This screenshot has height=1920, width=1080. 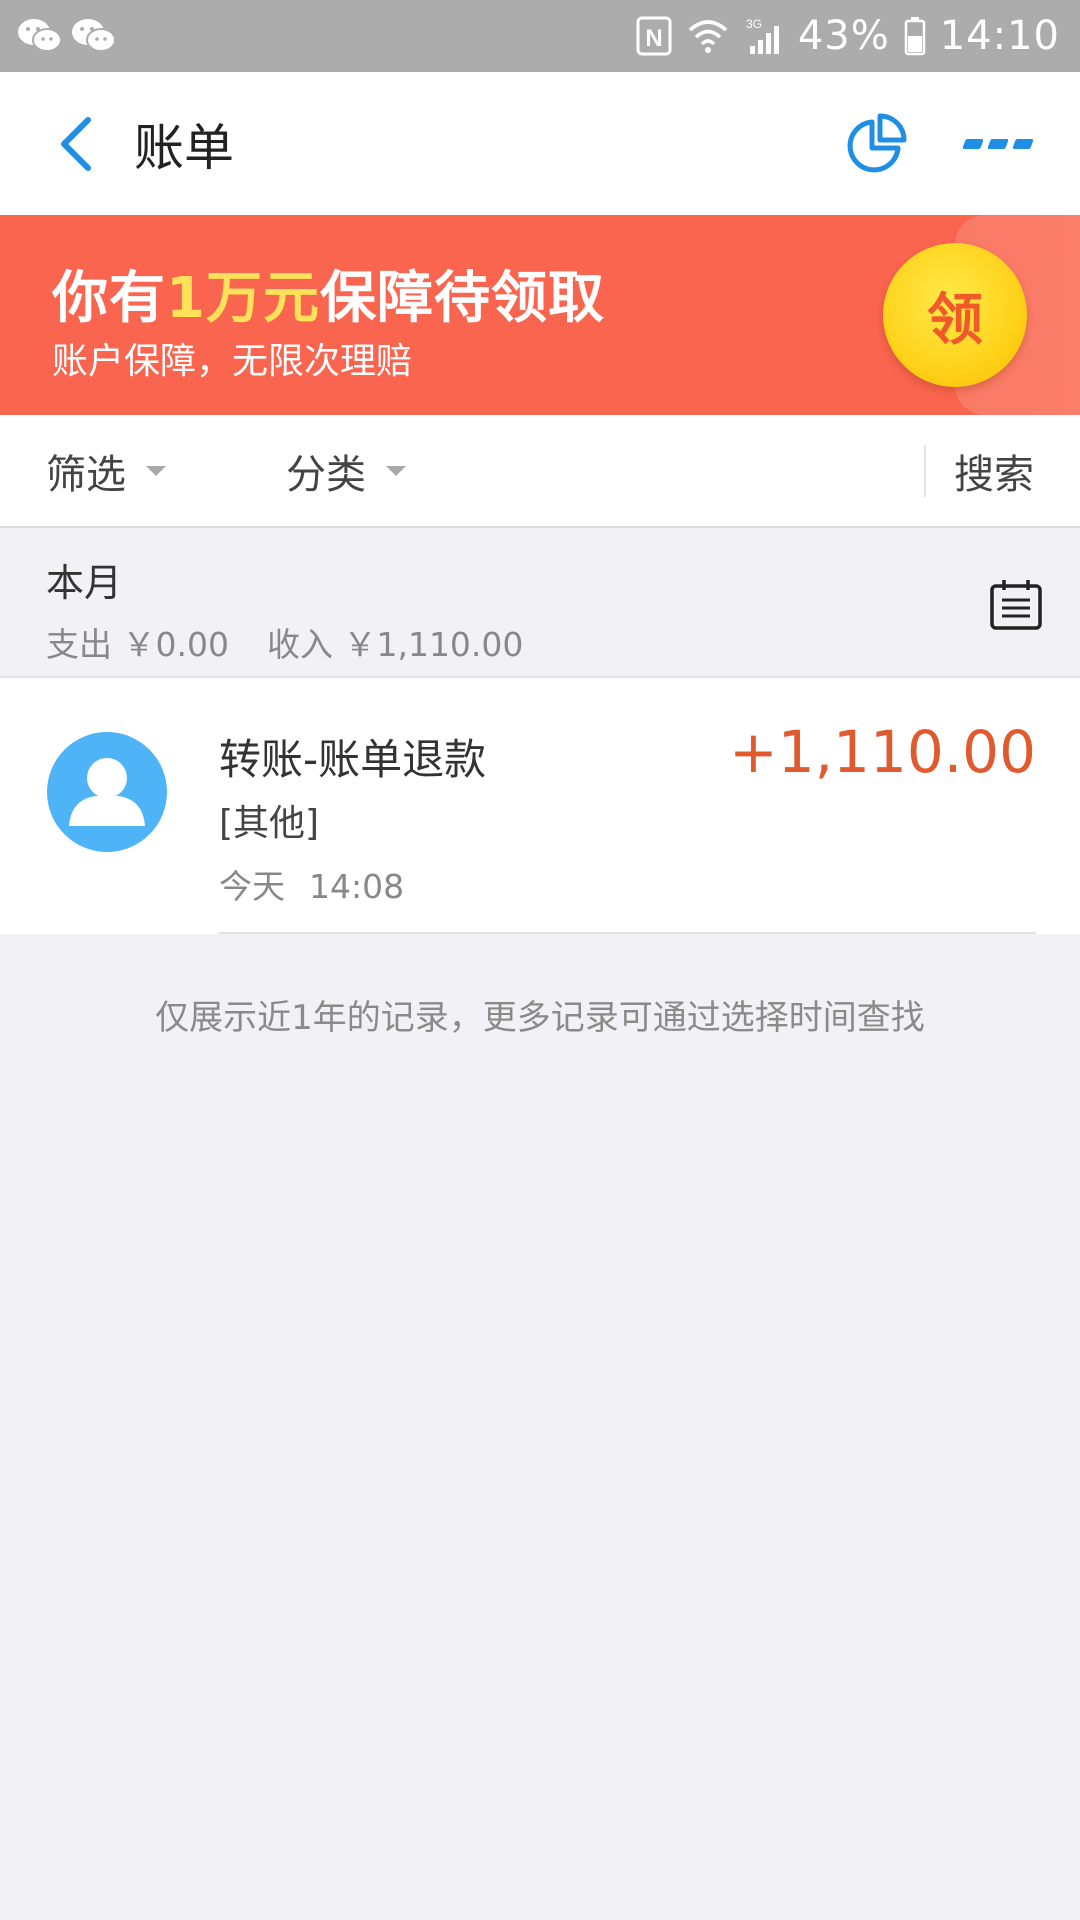 I want to click on month-title: 本月, so click(x=84, y=583).